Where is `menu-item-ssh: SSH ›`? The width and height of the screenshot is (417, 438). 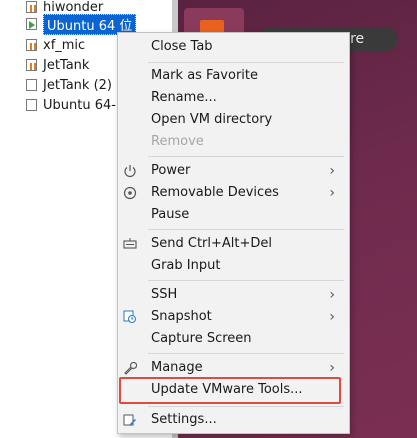 menu-item-ssh: SSH › is located at coordinates (233, 295).